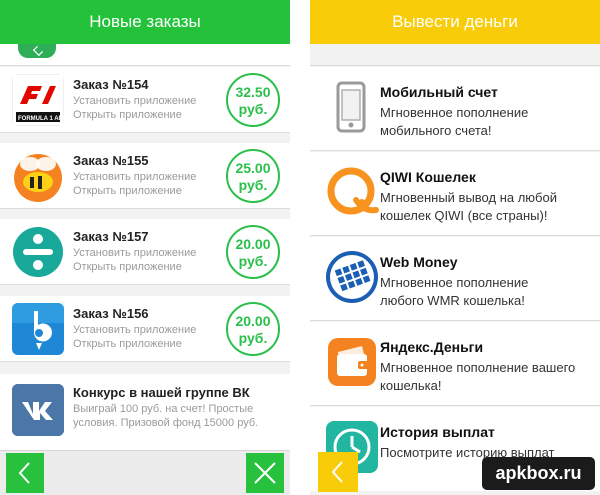  What do you see at coordinates (452, 300) in the screenshot?
I see `option-desc-line2: любого WMR кошелька!` at bounding box center [452, 300].